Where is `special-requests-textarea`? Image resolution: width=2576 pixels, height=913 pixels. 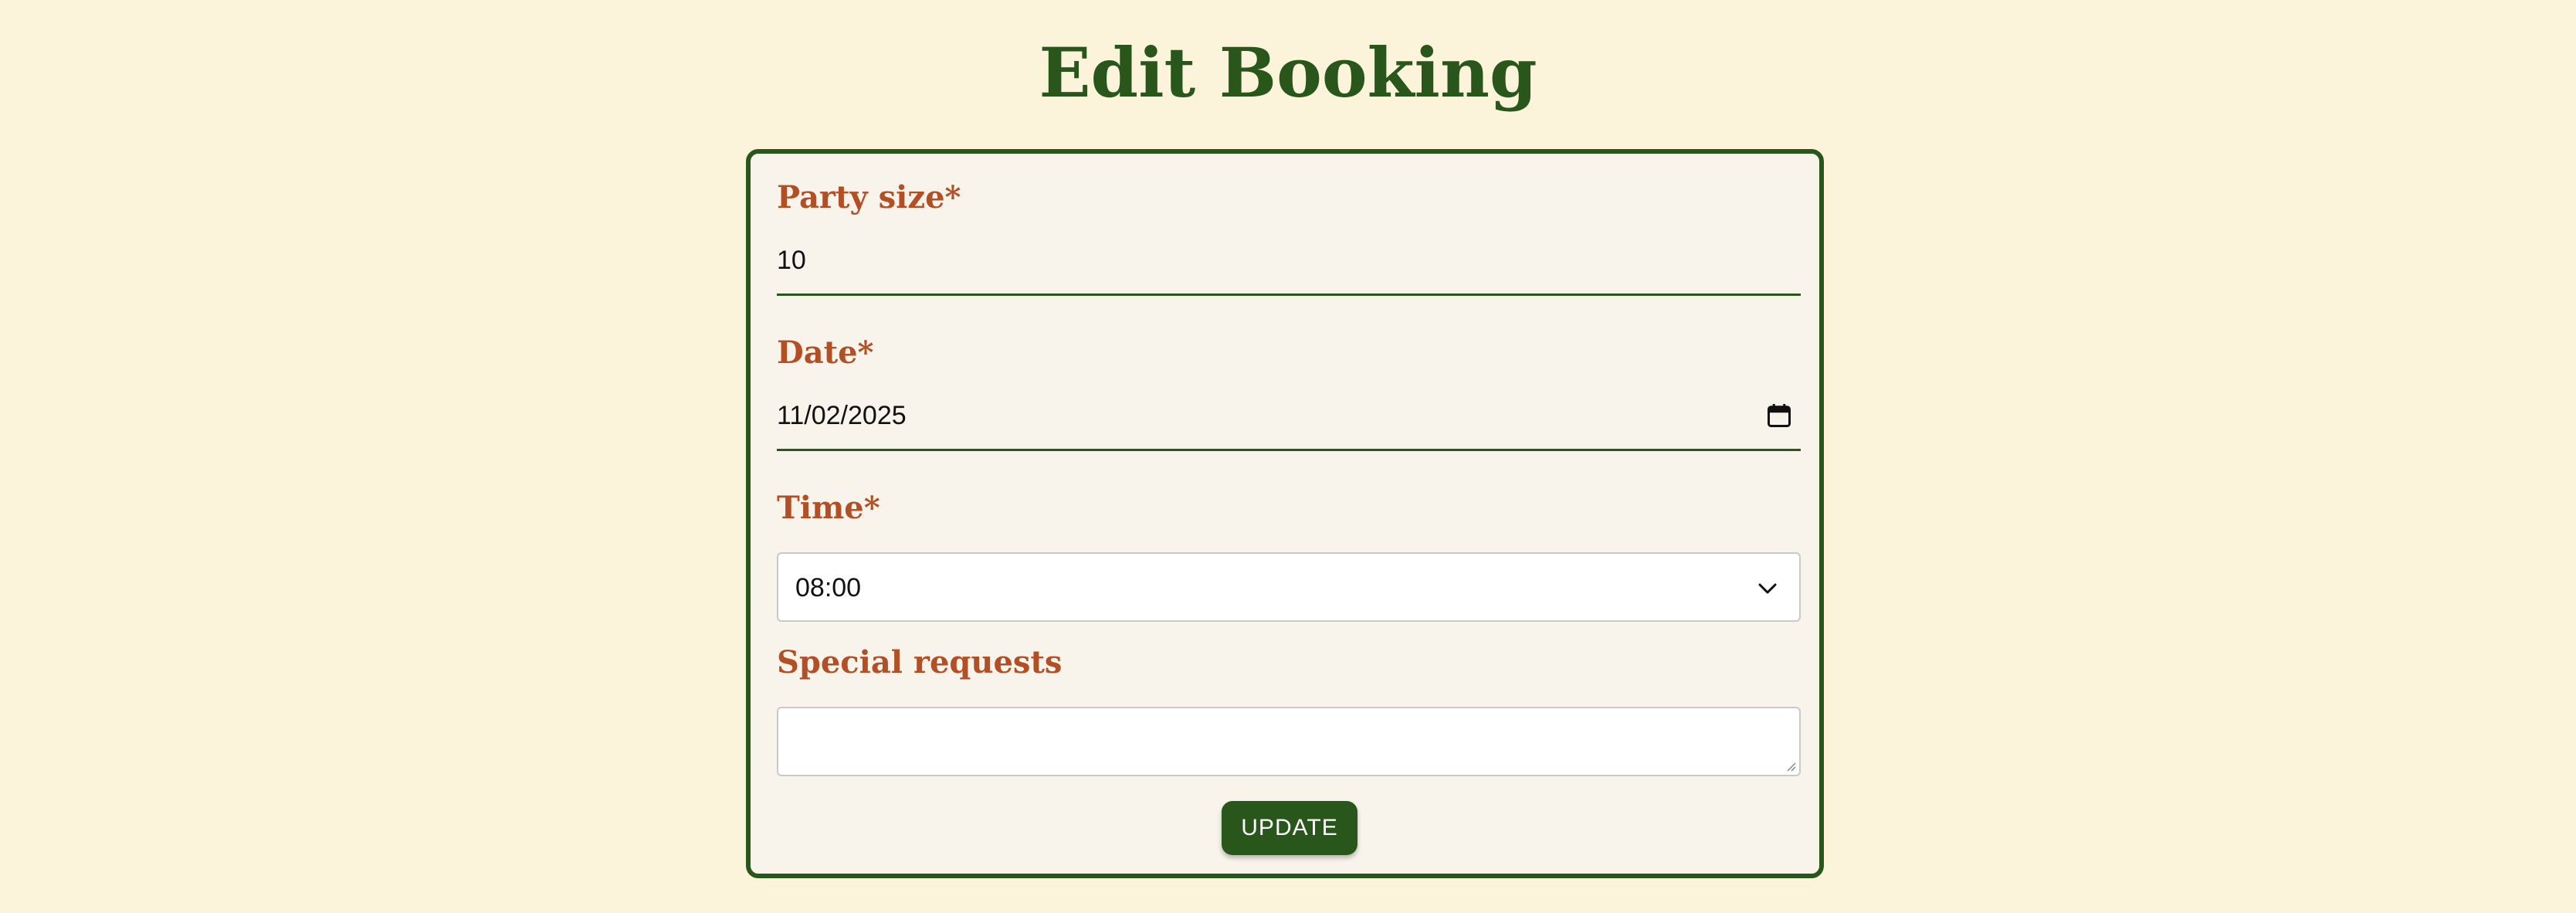 special-requests-textarea is located at coordinates (1289, 741).